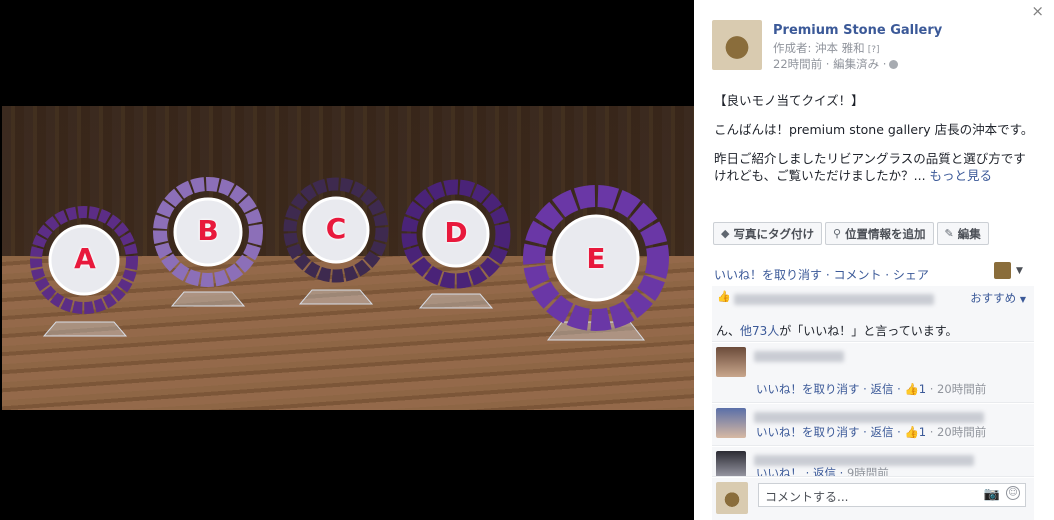  I want to click on bracelet-b: B, so click(208, 244).